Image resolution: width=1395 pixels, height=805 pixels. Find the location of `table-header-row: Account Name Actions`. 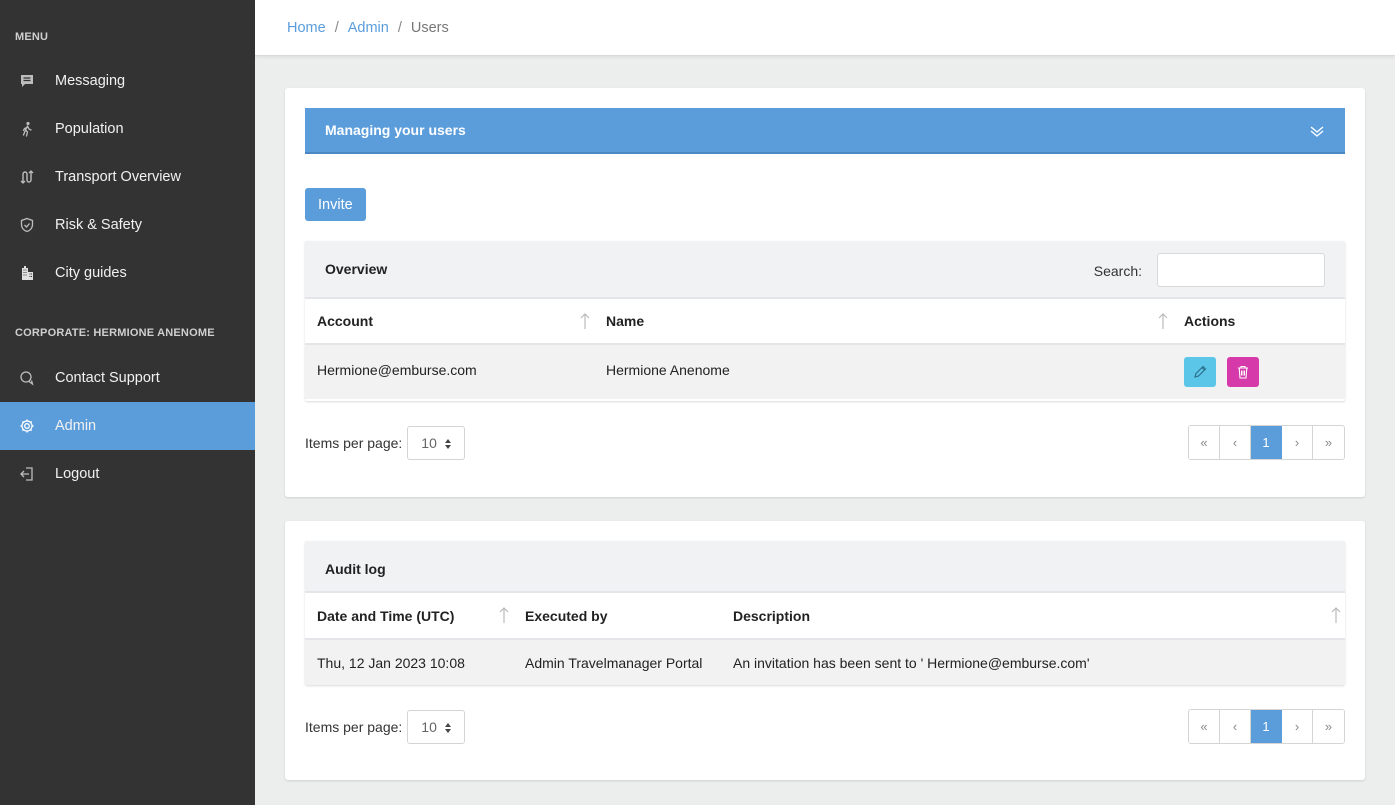

table-header-row: Account Name Actions is located at coordinates (825, 322).